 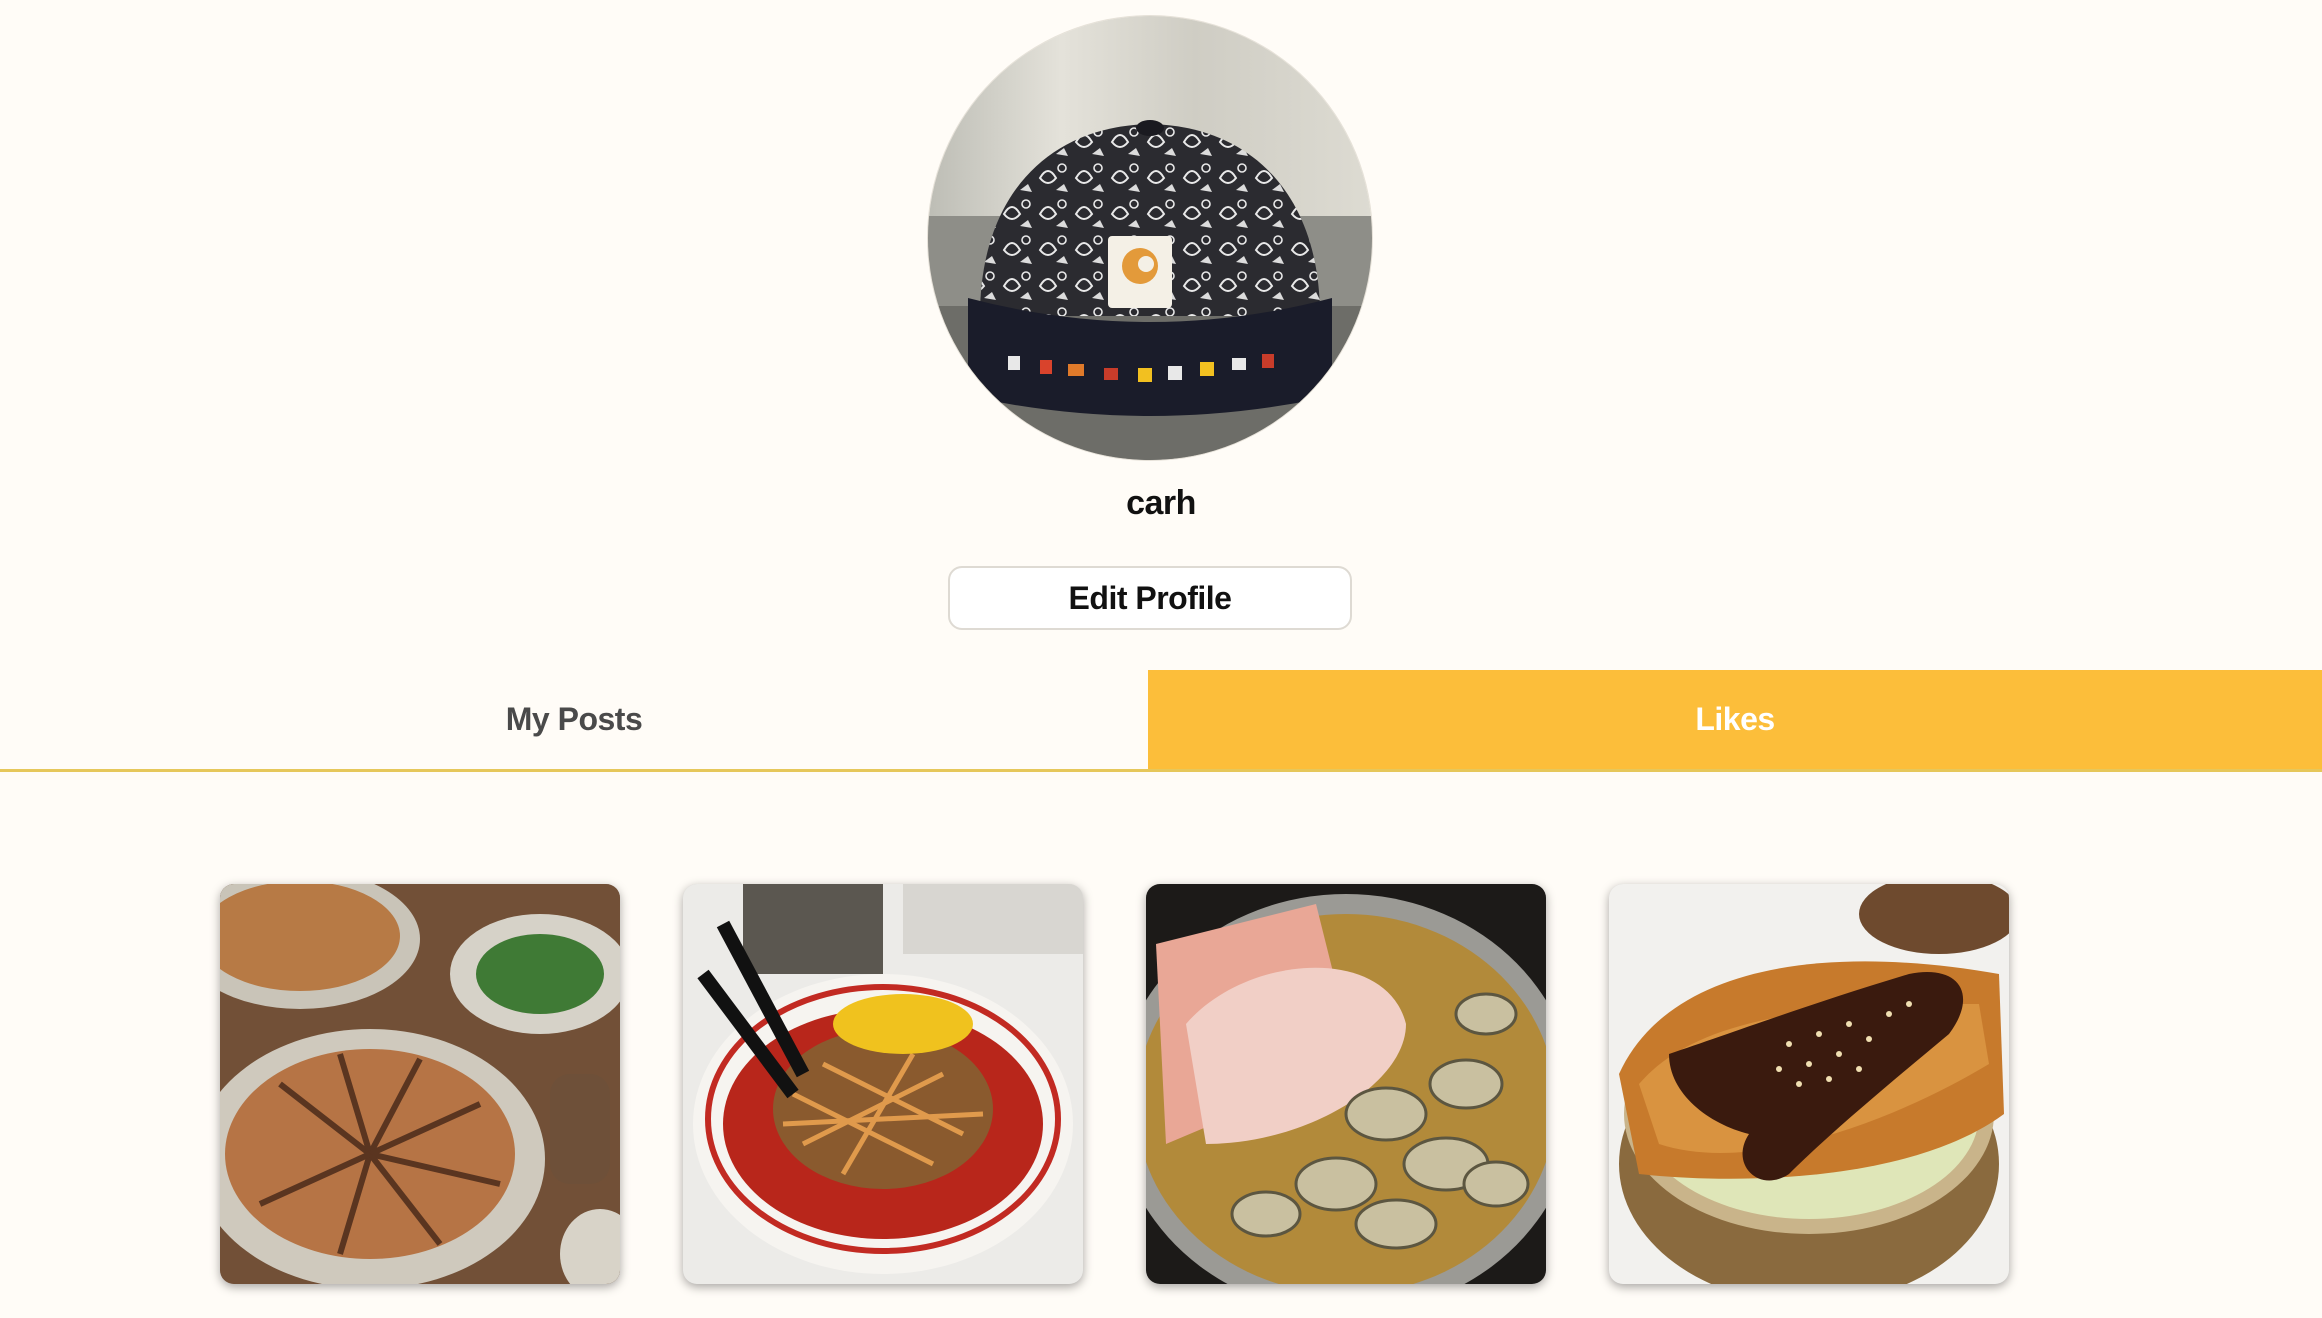 I want to click on tab-my-posts: My Posts, so click(x=574, y=719).